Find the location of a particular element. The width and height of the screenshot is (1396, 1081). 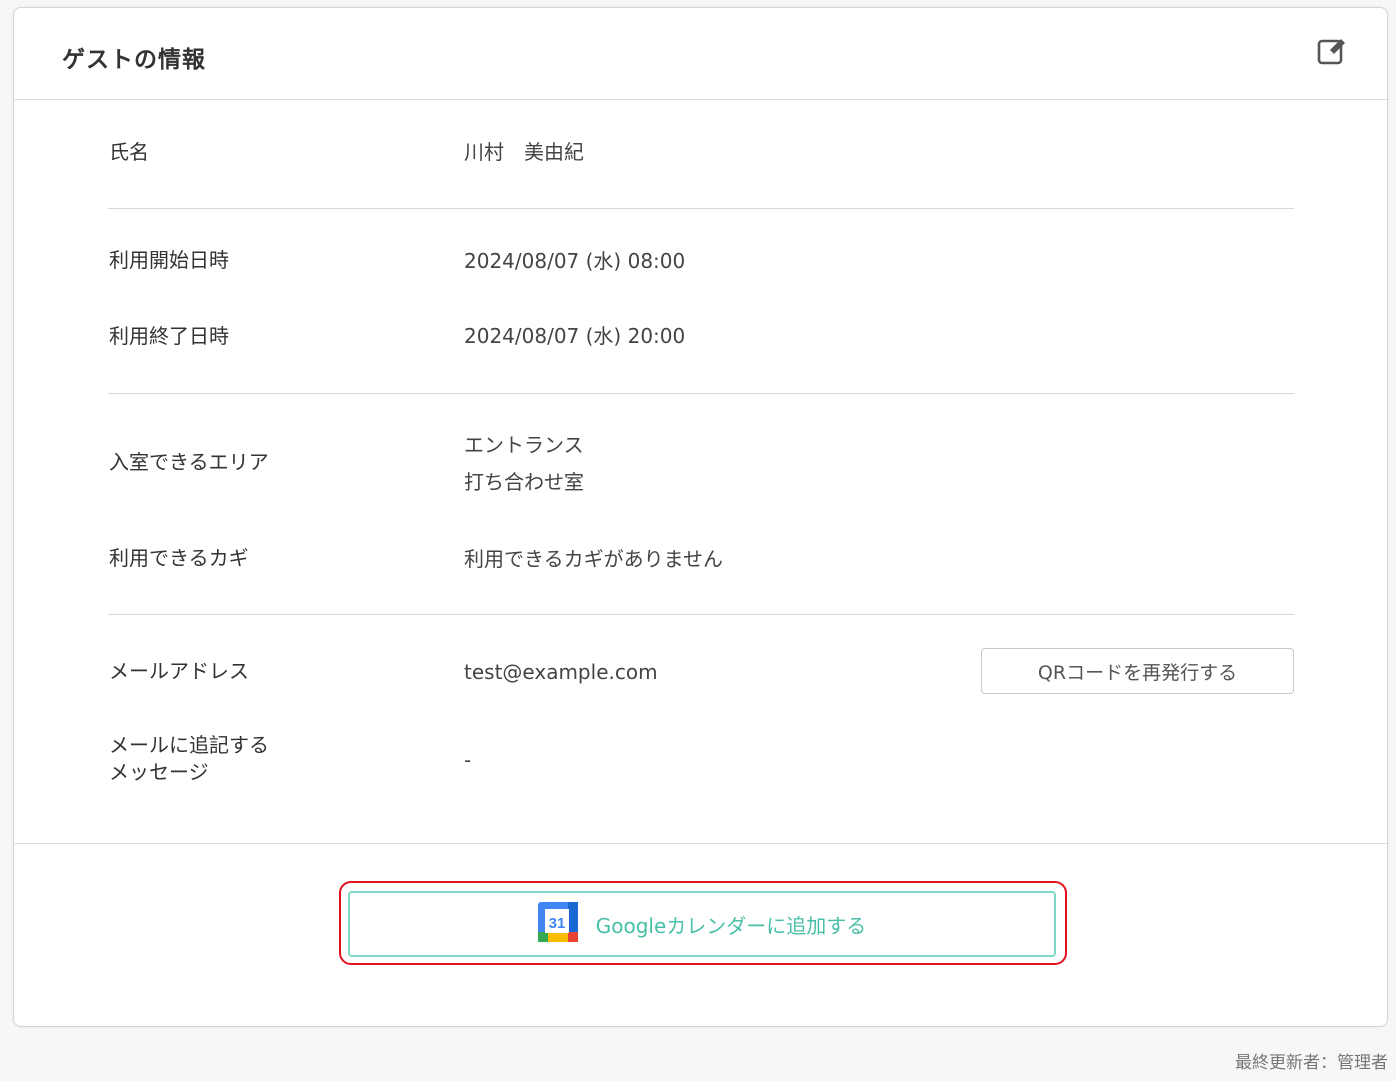

add-to-google-calendar-button: 31 Googleカレンダーに追加する is located at coordinates (702, 924).